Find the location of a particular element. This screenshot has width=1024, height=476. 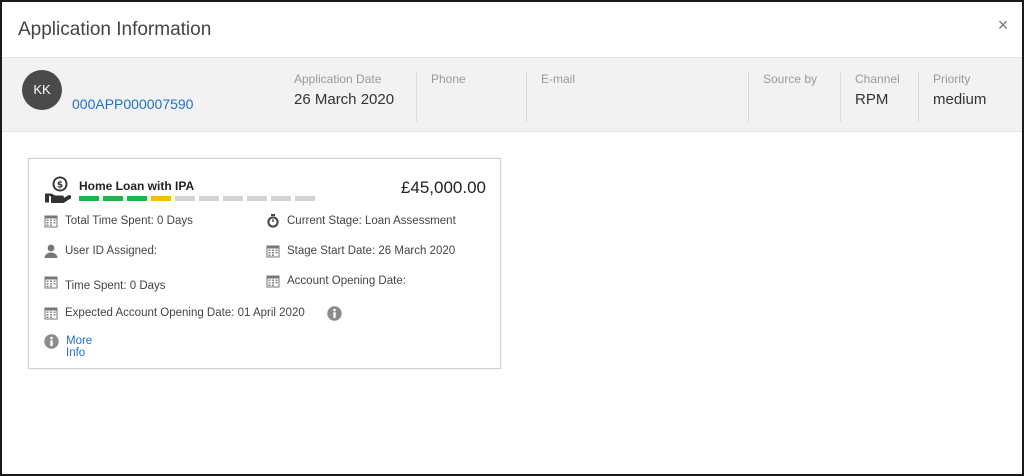

field-email: E-mail is located at coordinates (631, 97).